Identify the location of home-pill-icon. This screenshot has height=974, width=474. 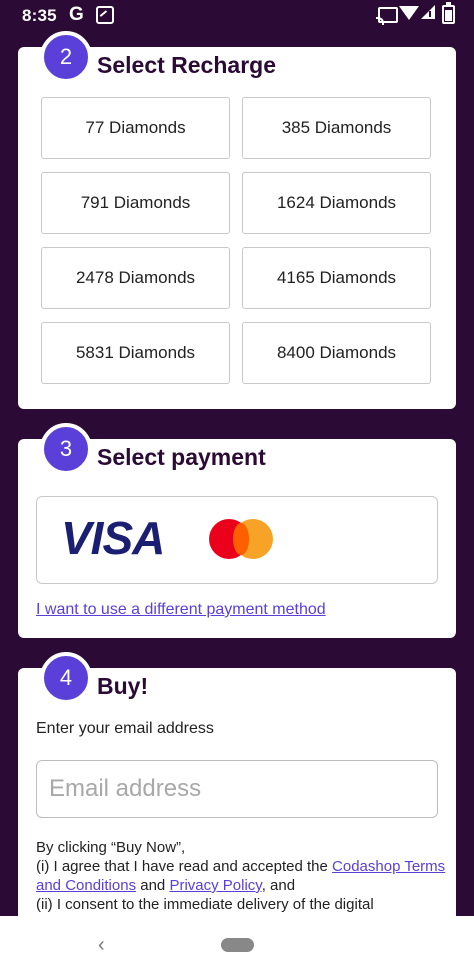
(237, 945).